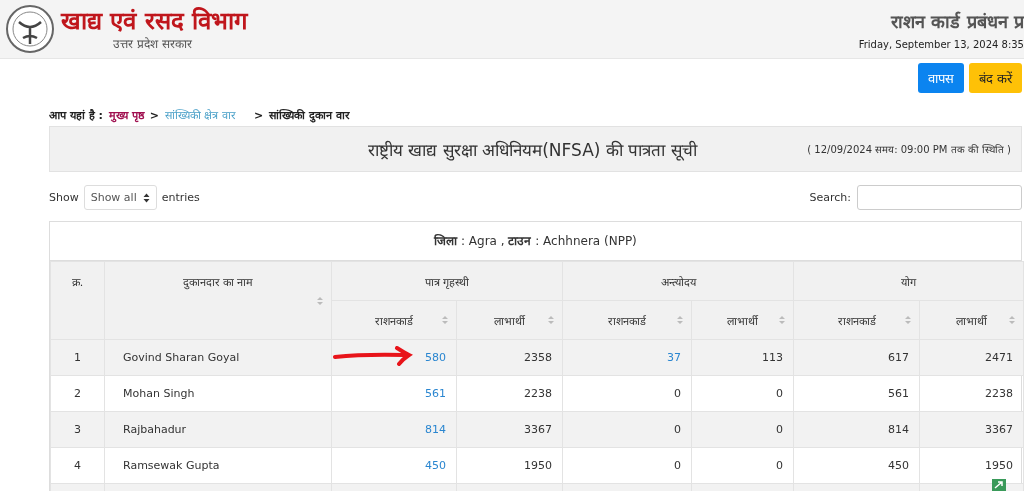  What do you see at coordinates (126, 114) in the screenshot?
I see `breadcrumb-link: मुख्य पृष्ठ` at bounding box center [126, 114].